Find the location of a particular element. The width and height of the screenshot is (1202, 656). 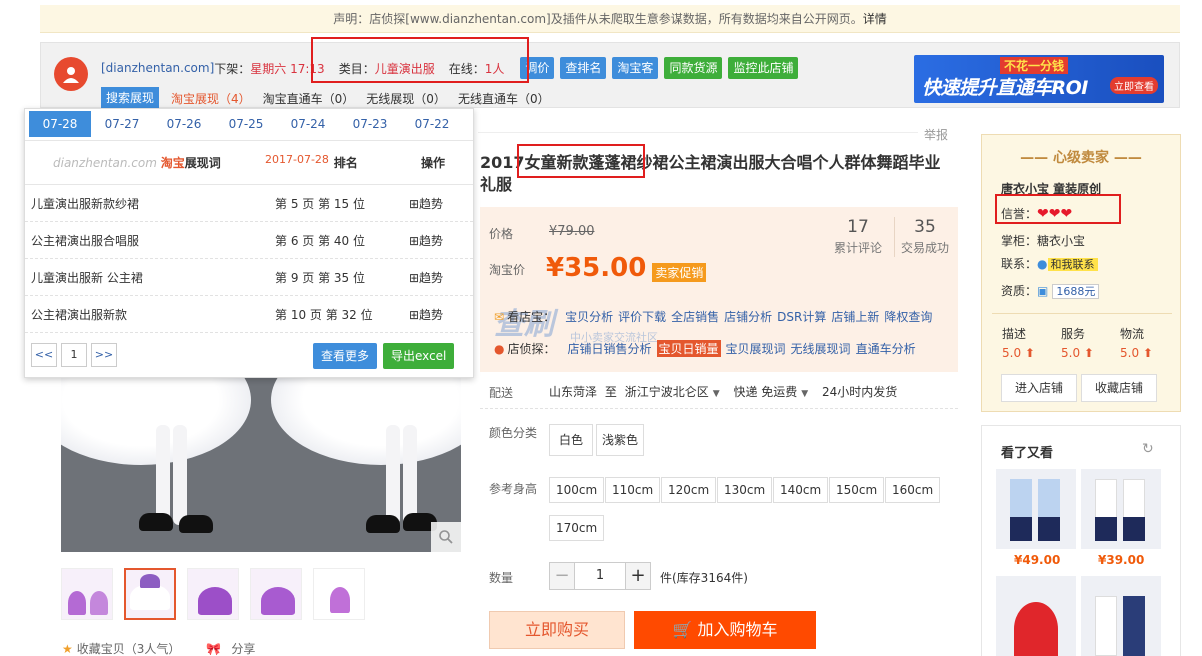

detect-link-wireless-keywords: 无线展现词 is located at coordinates (821, 348).